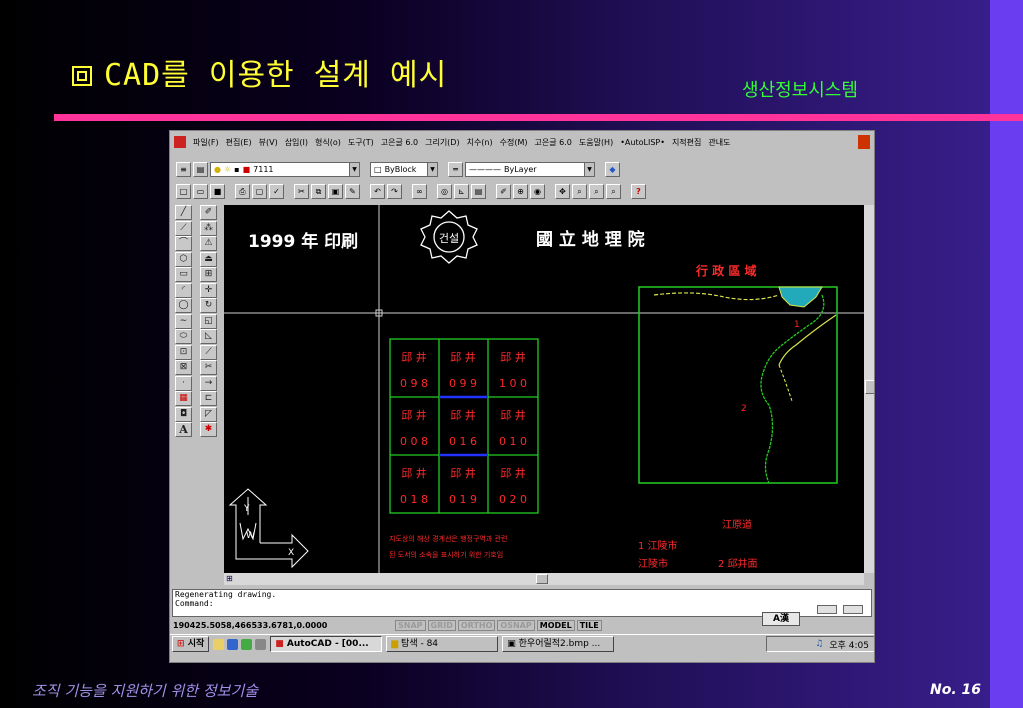 The height and width of the screenshot is (708, 1023). What do you see at coordinates (523, 603) in the screenshot?
I see `command-prompt: Command:` at bounding box center [523, 603].